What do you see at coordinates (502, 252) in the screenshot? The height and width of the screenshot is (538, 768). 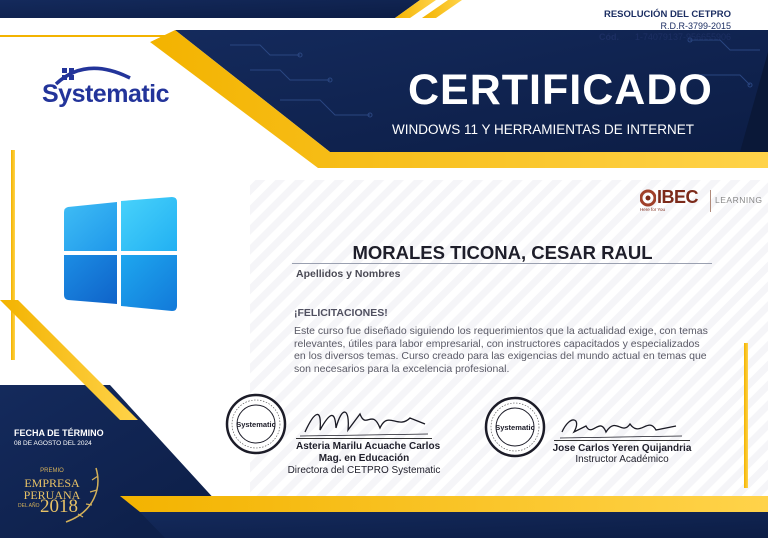 I see `recipient-name: MORALES TICONA, CESAR RAUL` at bounding box center [502, 252].